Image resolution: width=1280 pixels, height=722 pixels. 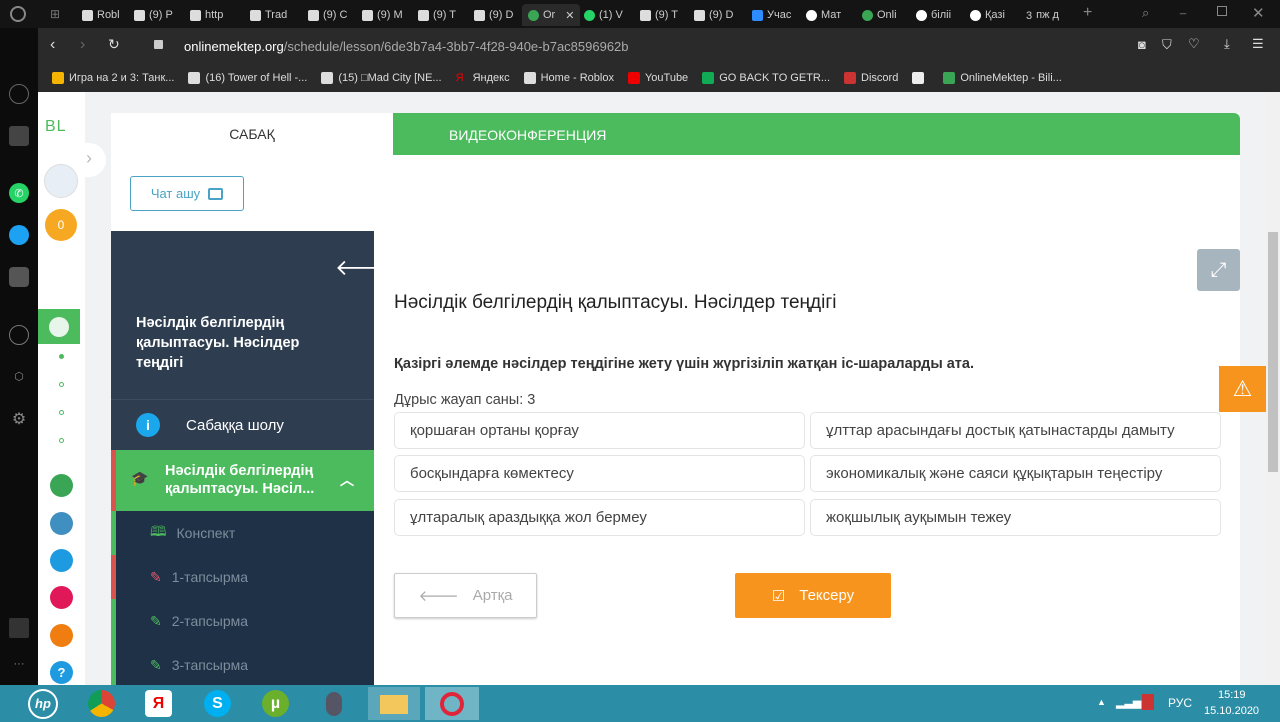 I want to click on back-button: 🡐 Артқа, so click(x=465, y=595).